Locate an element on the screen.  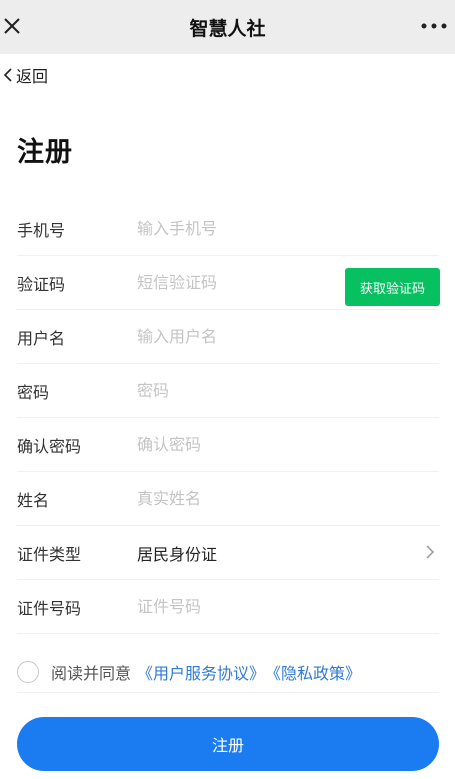
id-number-row: 证件号码 is located at coordinates (228, 607).